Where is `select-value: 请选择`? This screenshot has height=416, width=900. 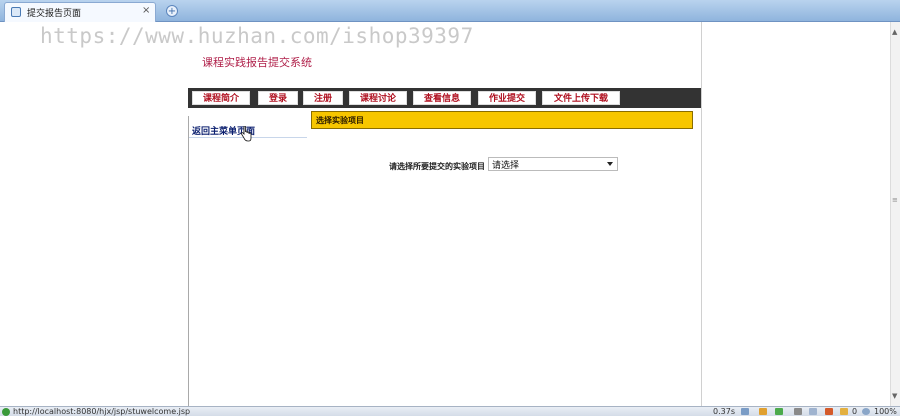
select-value: 请选择 is located at coordinates (506, 166).